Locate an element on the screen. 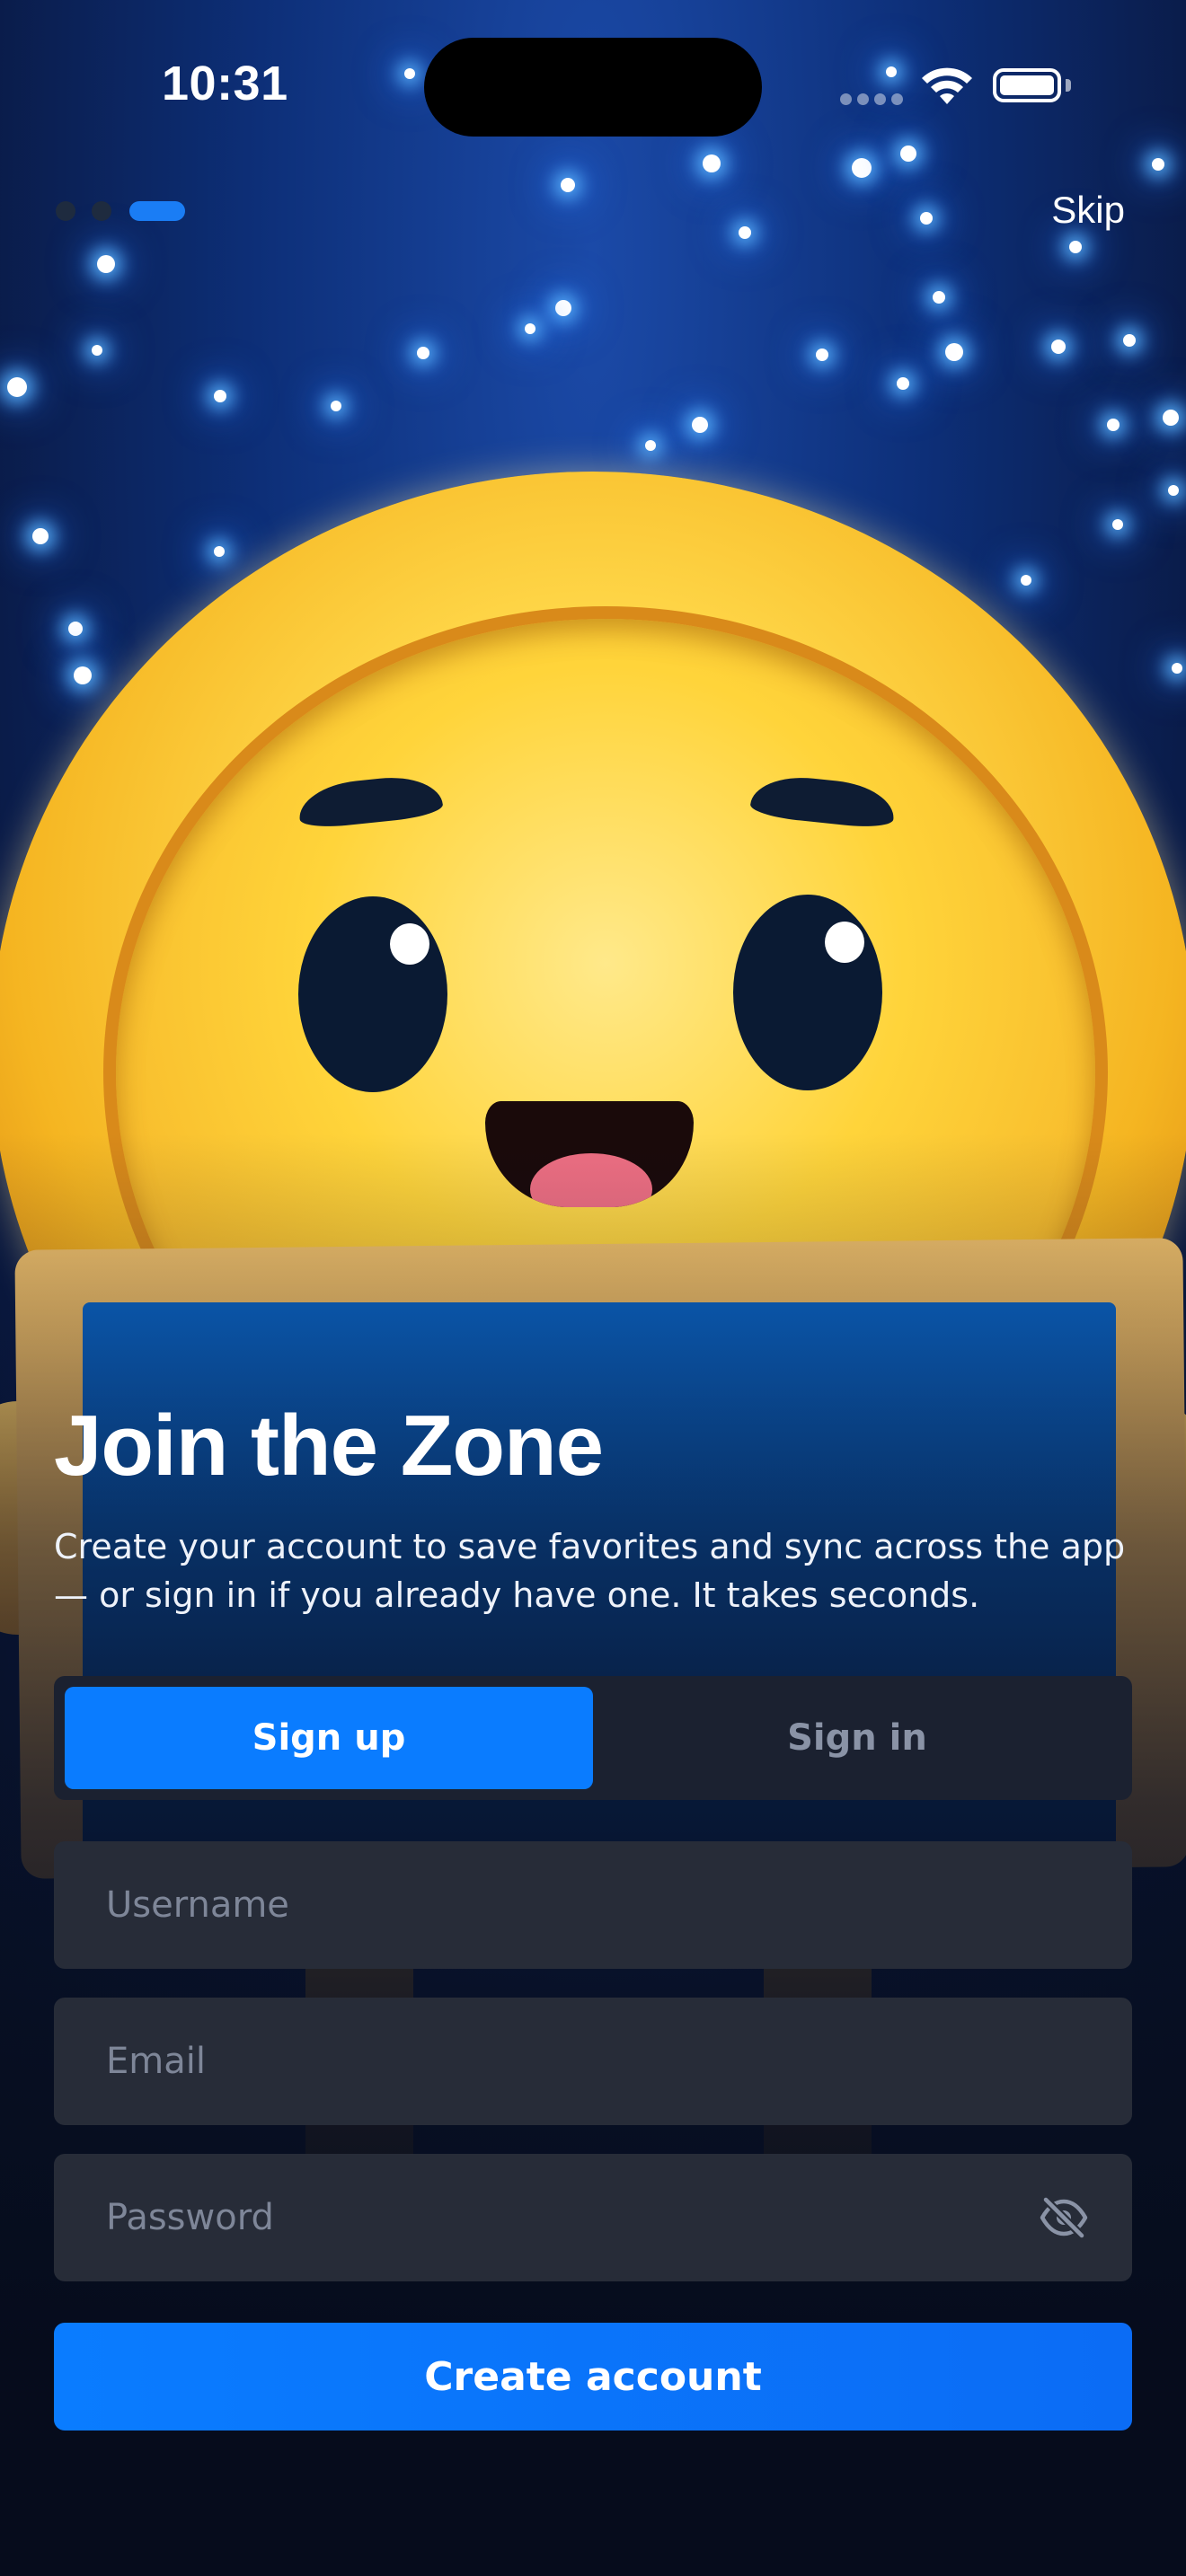 The width and height of the screenshot is (1186, 2576). page-dot-3-active is located at coordinates (157, 211).